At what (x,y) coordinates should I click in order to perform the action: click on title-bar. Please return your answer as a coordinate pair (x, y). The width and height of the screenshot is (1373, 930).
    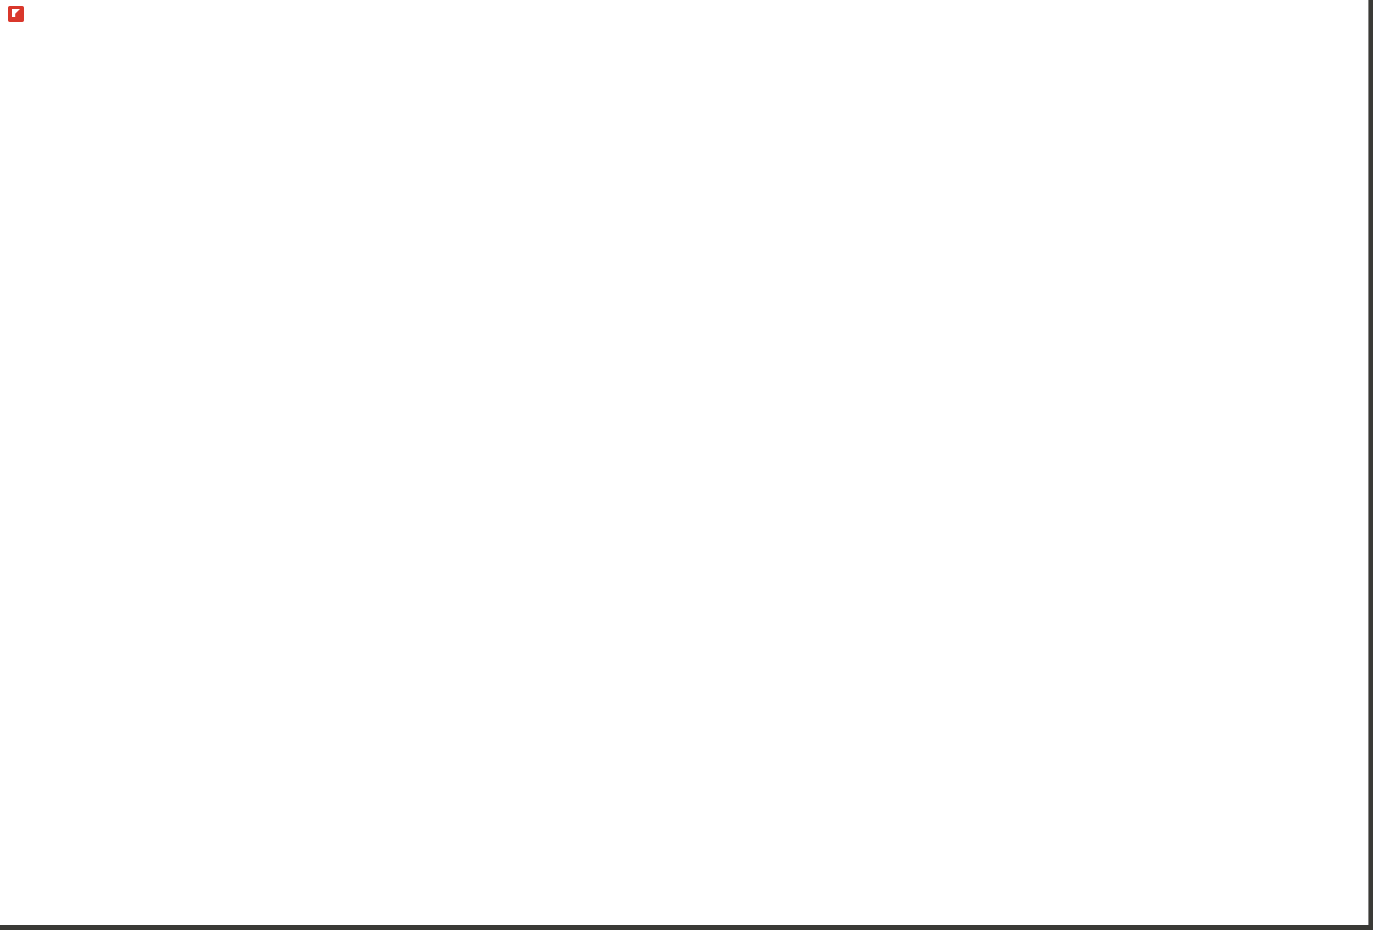
    Looking at the image, I should click on (684, 14).